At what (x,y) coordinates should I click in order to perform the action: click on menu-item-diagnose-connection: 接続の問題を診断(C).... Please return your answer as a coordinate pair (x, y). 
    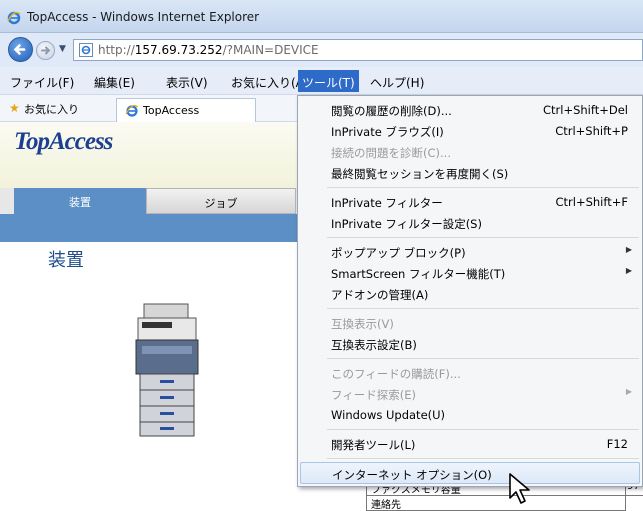
    Looking at the image, I should click on (391, 153).